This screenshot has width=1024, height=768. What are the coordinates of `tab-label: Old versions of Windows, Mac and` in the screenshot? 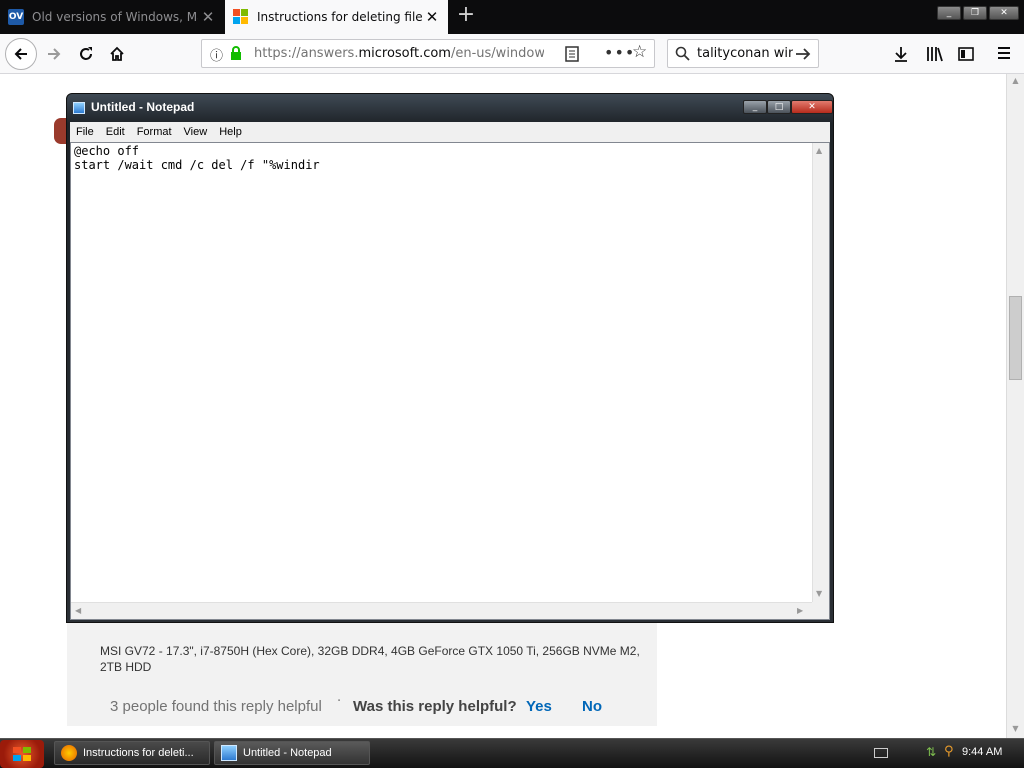 It's located at (115, 17).